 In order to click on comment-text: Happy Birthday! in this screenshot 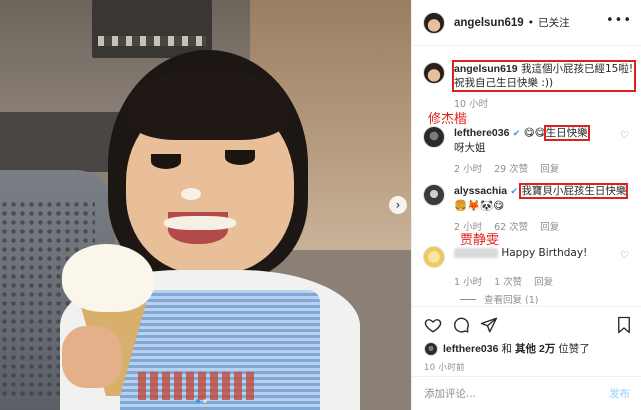, I will do `click(544, 253)`.